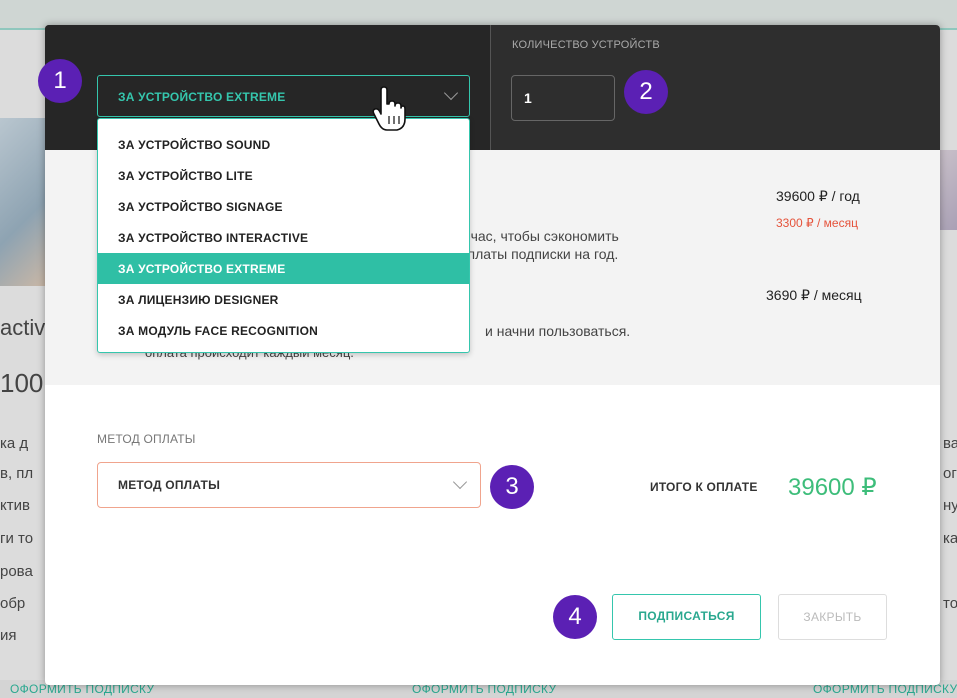 The width and height of the screenshot is (957, 698). Describe the element at coordinates (533, 236) in the screenshot. I see `annual-description: сейчас, чтобы сэкономить` at that location.